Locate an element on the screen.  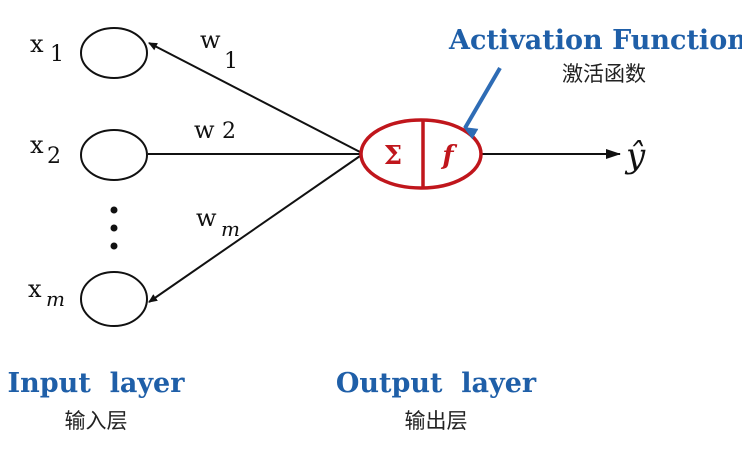
activation-subtitle: 激活函数 is located at coordinates (604, 74).